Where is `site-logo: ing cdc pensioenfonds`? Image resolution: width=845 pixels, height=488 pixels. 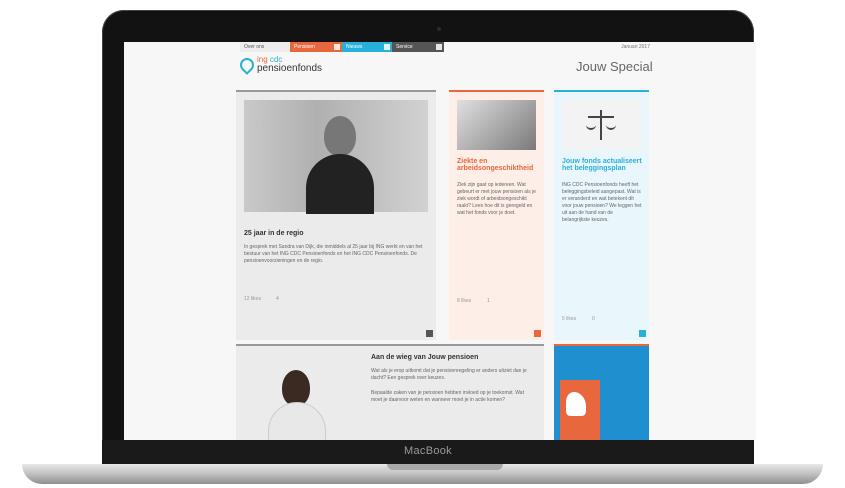
site-logo: ing cdc pensioenfonds is located at coordinates (280, 65).